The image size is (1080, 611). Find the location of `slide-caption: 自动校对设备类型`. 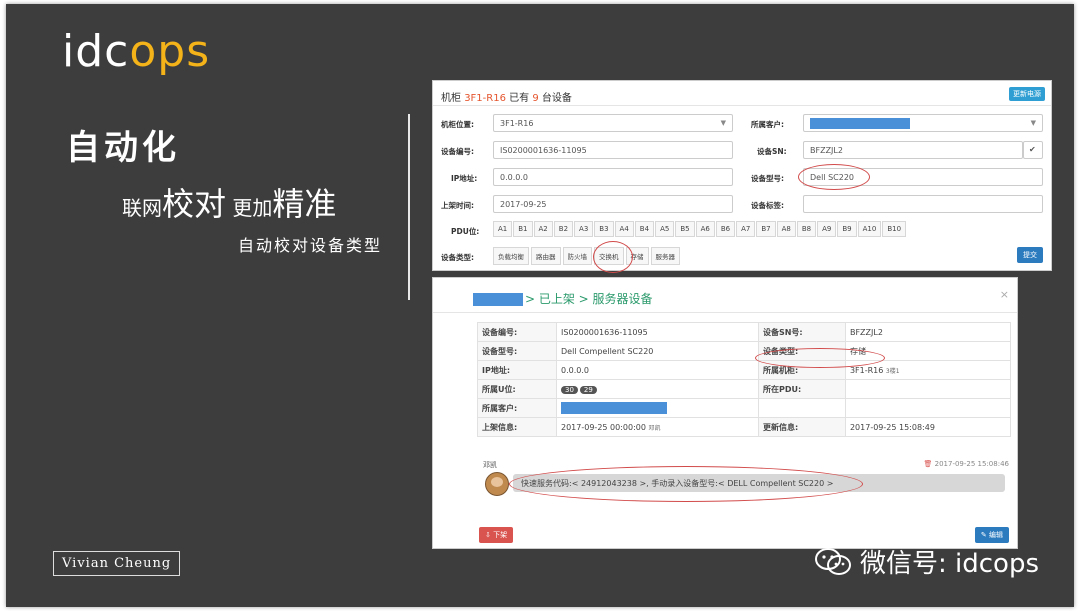

slide-caption: 自动校对设备类型 is located at coordinates (310, 245).